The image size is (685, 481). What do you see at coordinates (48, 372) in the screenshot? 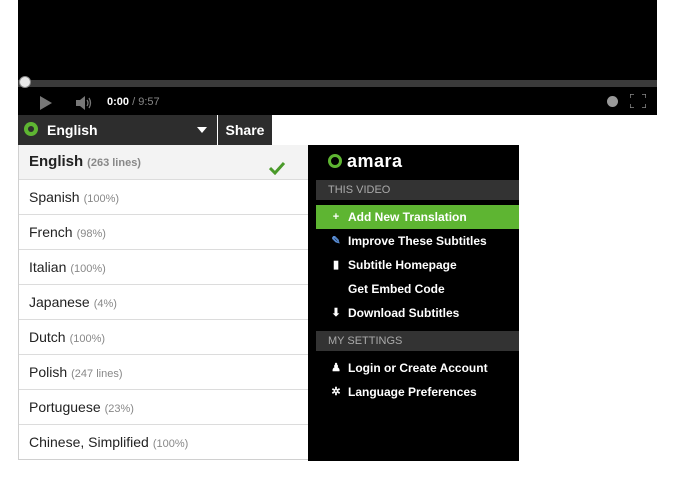
I see `language-name: Polish` at bounding box center [48, 372].